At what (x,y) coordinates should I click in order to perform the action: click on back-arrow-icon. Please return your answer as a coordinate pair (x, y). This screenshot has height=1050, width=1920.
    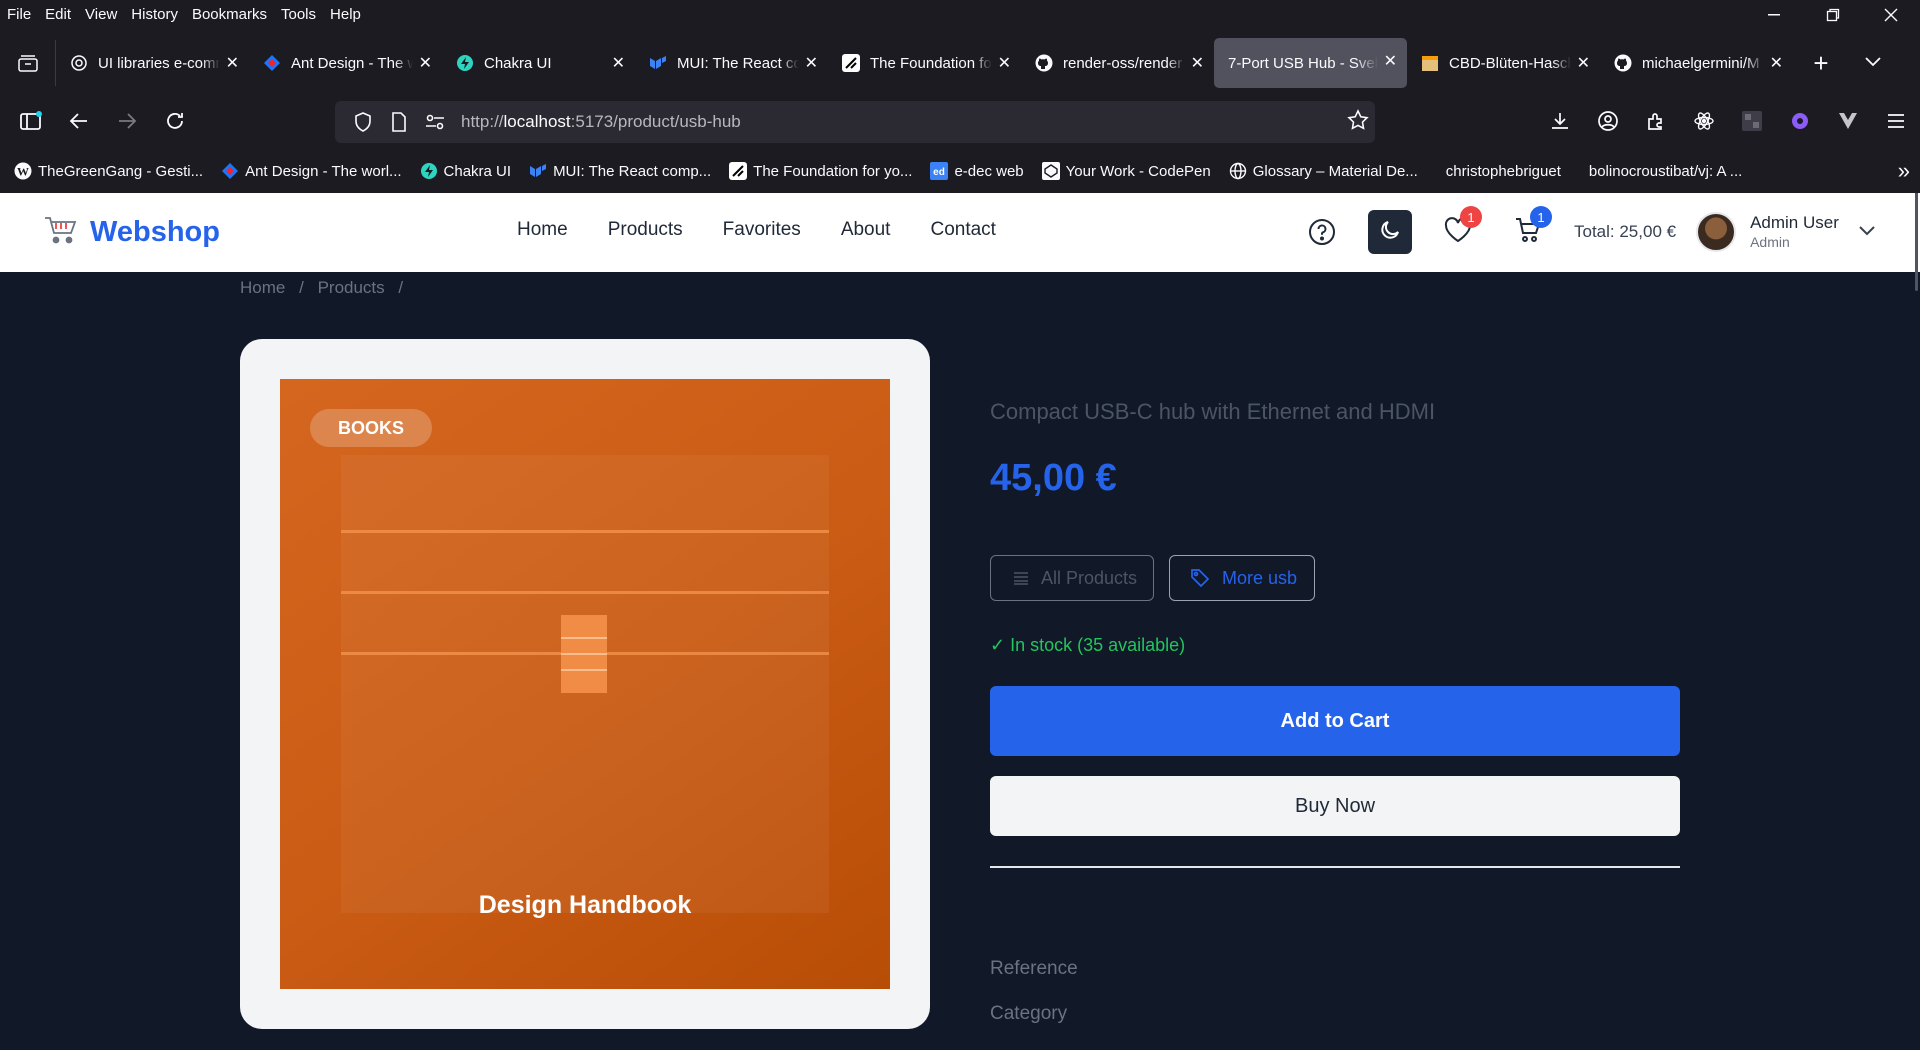
    Looking at the image, I should click on (79, 121).